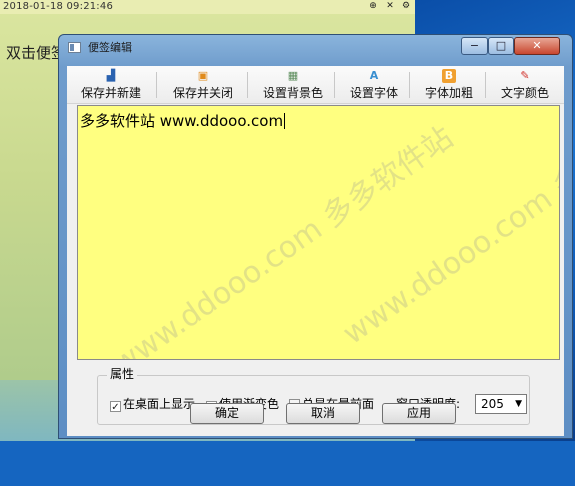 The height and width of the screenshot is (486, 575). I want to click on save-close-button: ▣ 保存并关闭, so click(203, 84).